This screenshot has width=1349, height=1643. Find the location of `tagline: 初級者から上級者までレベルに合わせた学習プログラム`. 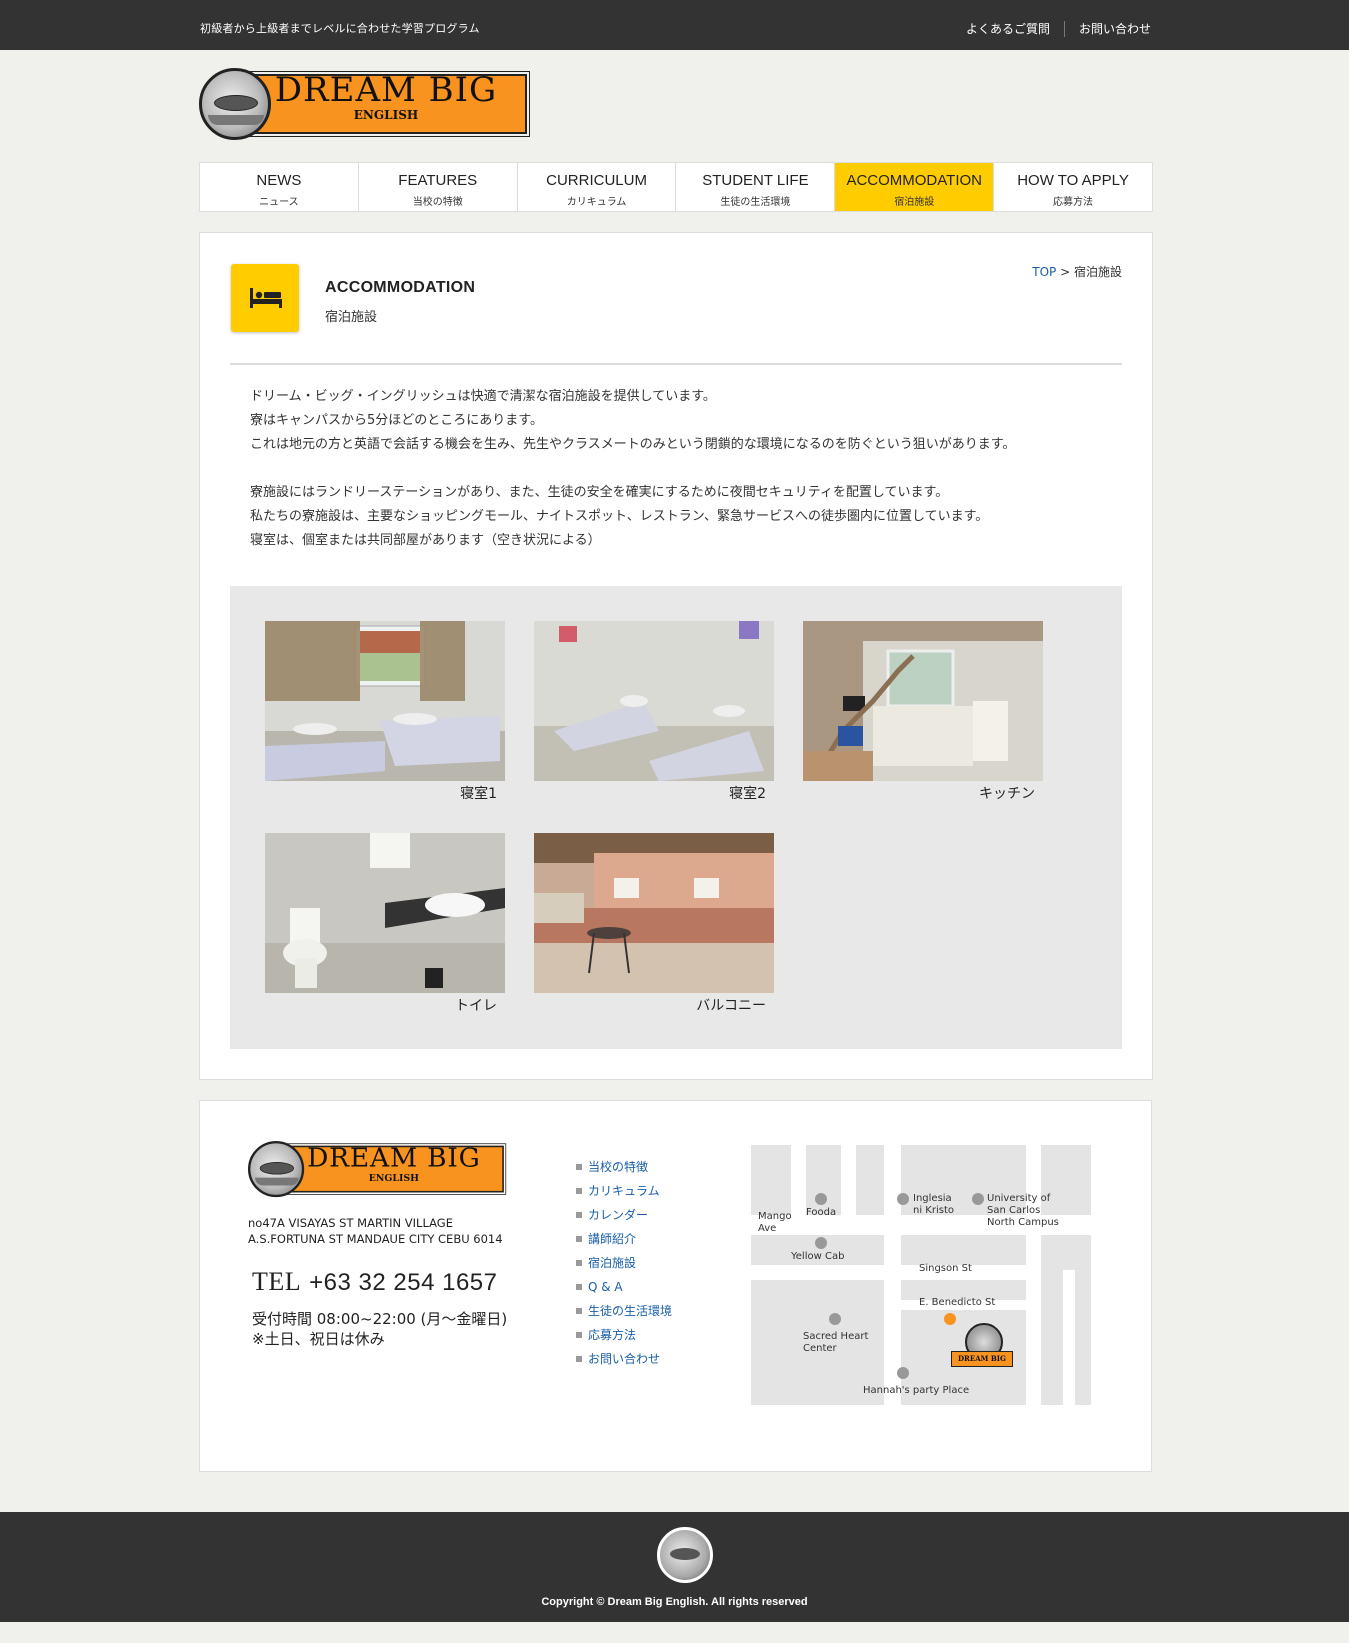

tagline: 初級者から上級者までレベルに合わせた学習プログラム is located at coordinates (340, 28).